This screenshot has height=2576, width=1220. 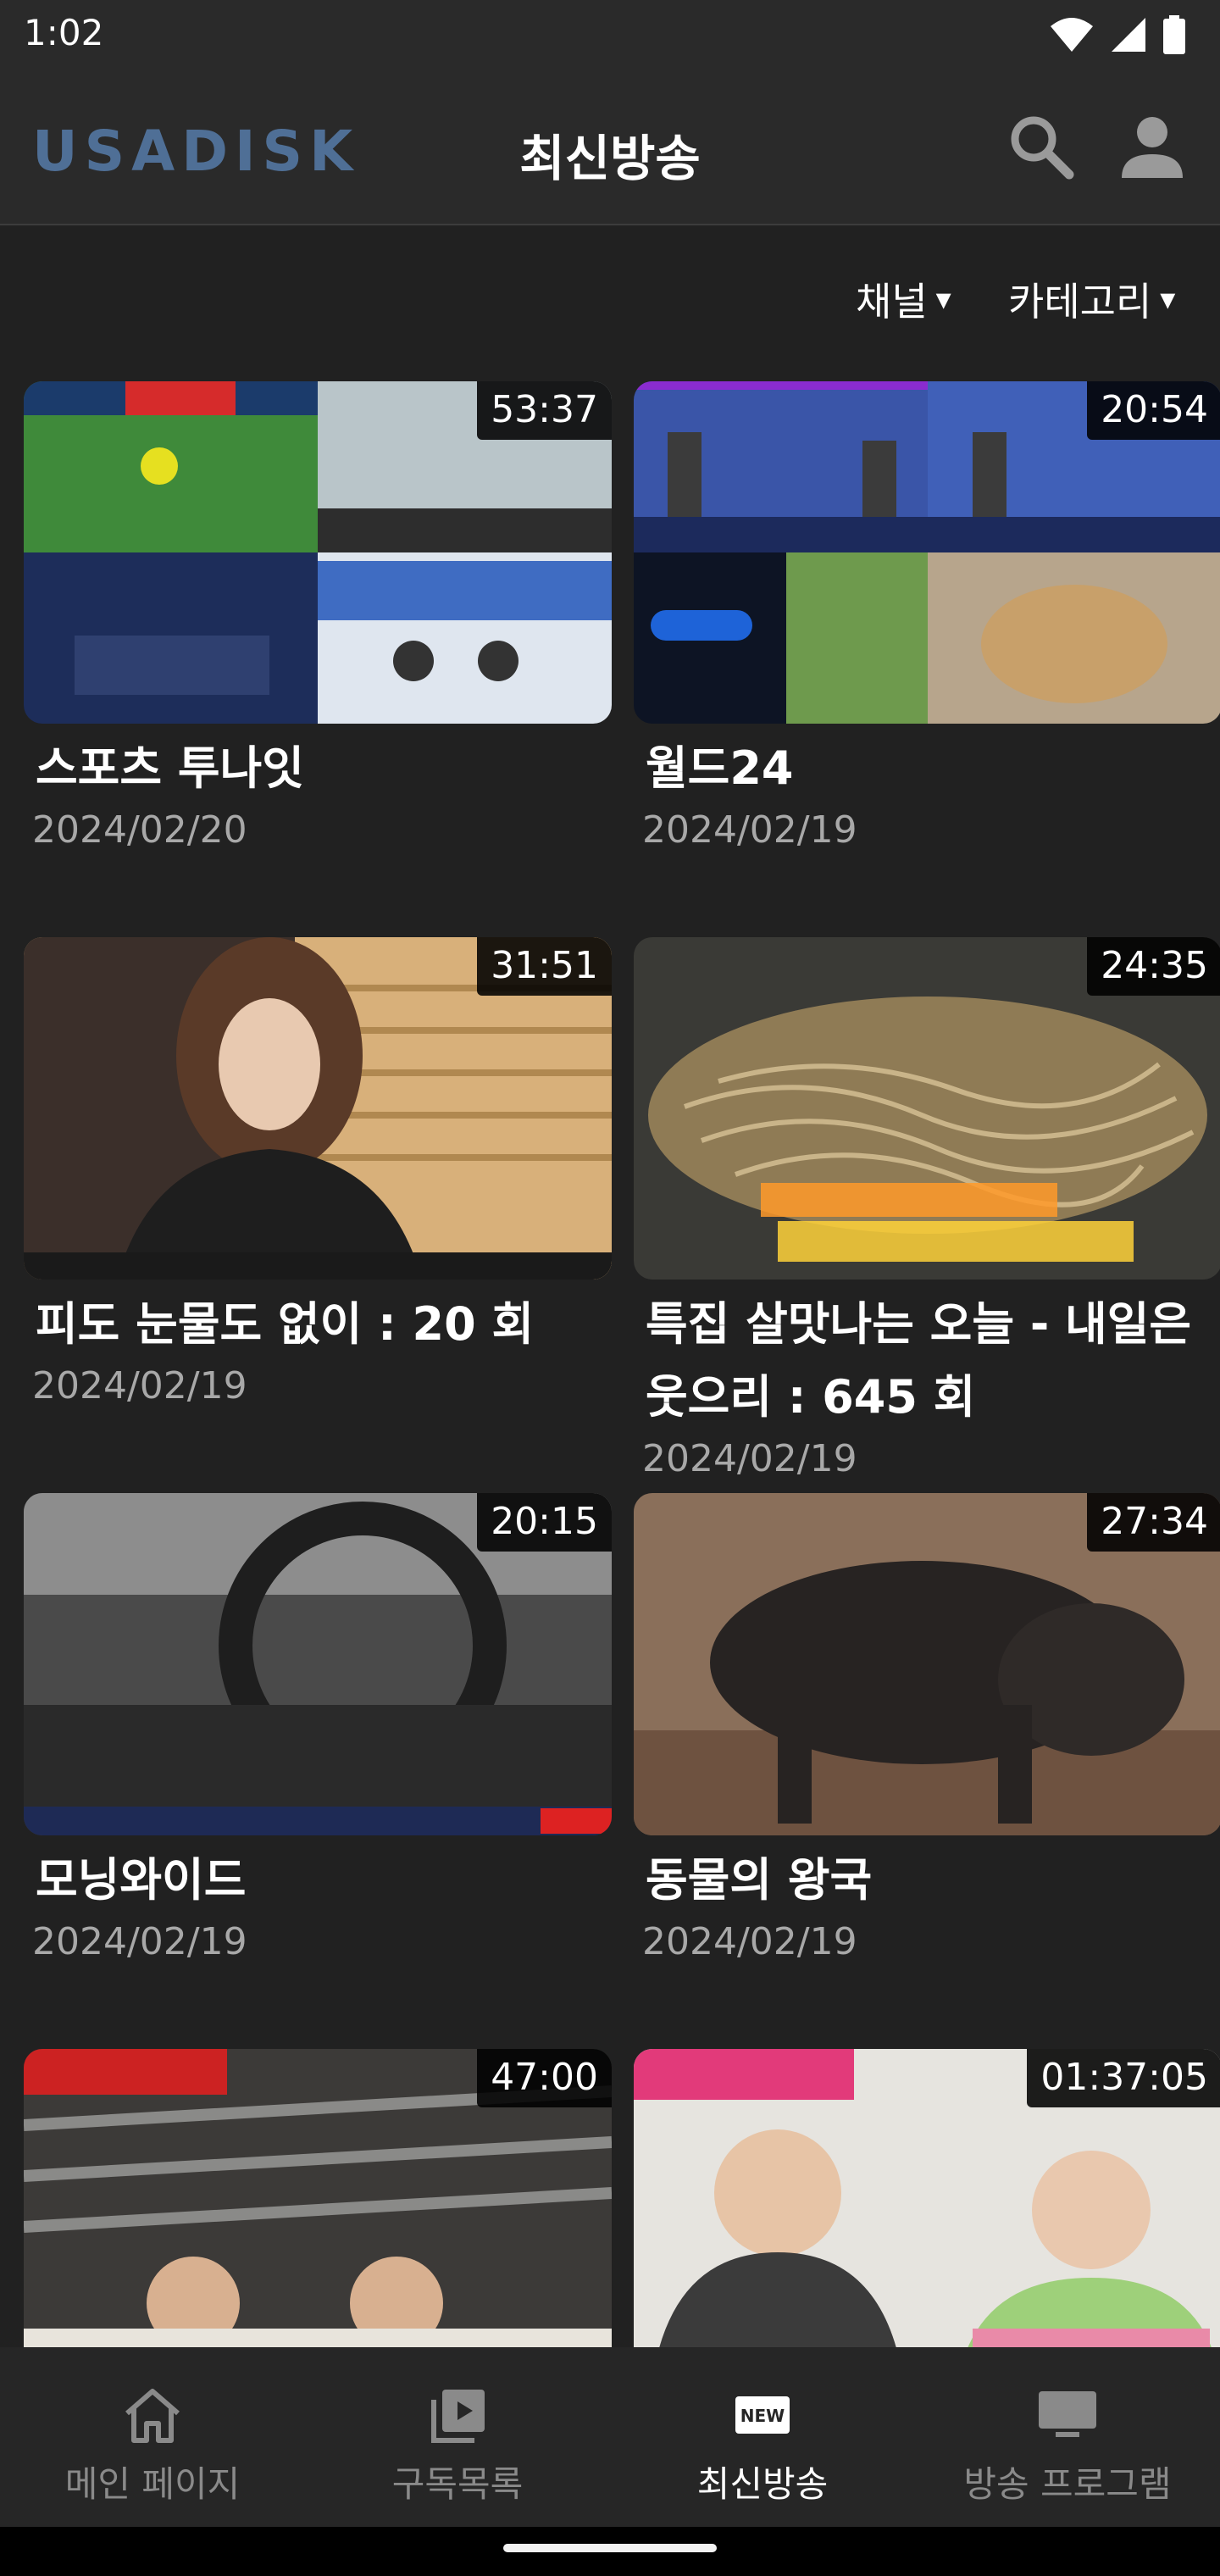 I want to click on video-title: 특집 살맛나는 오늘 - 내일은 웃으리 : 645 회, so click(x=927, y=1361).